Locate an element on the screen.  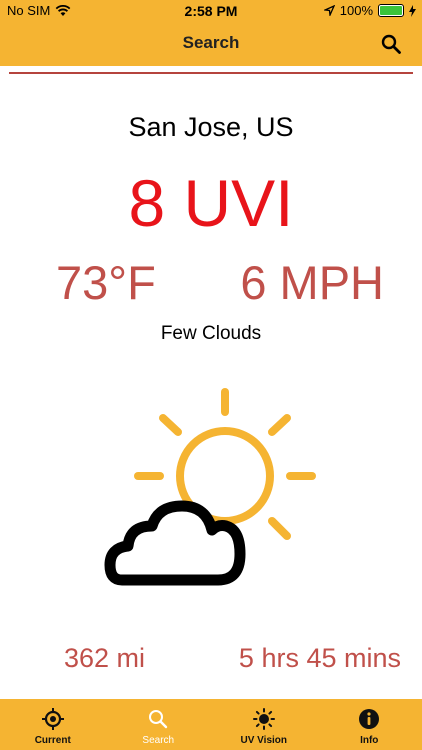
status-right: 100% is located at coordinates (369, 10).